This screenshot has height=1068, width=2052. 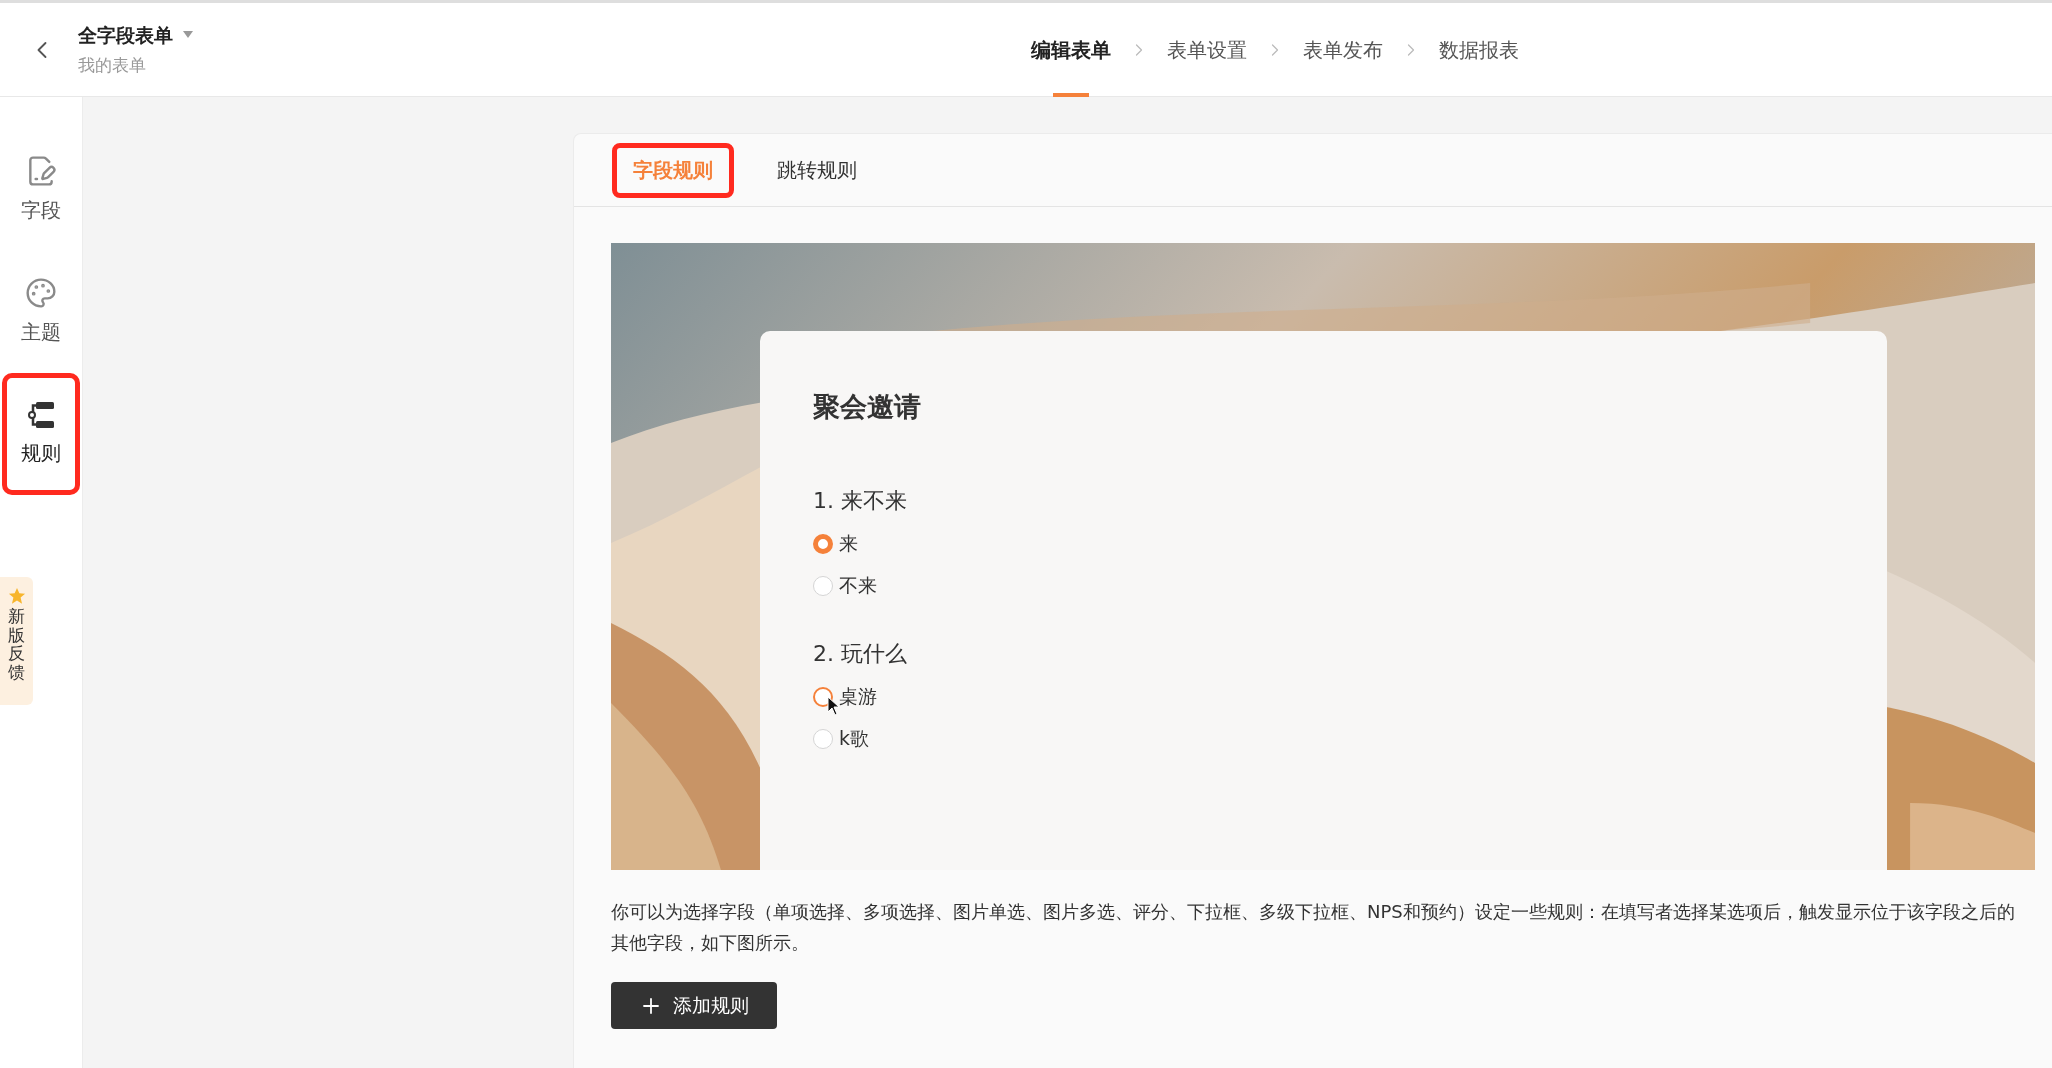 What do you see at coordinates (41, 434) in the screenshot?
I see `sidebar-item: 规则` at bounding box center [41, 434].